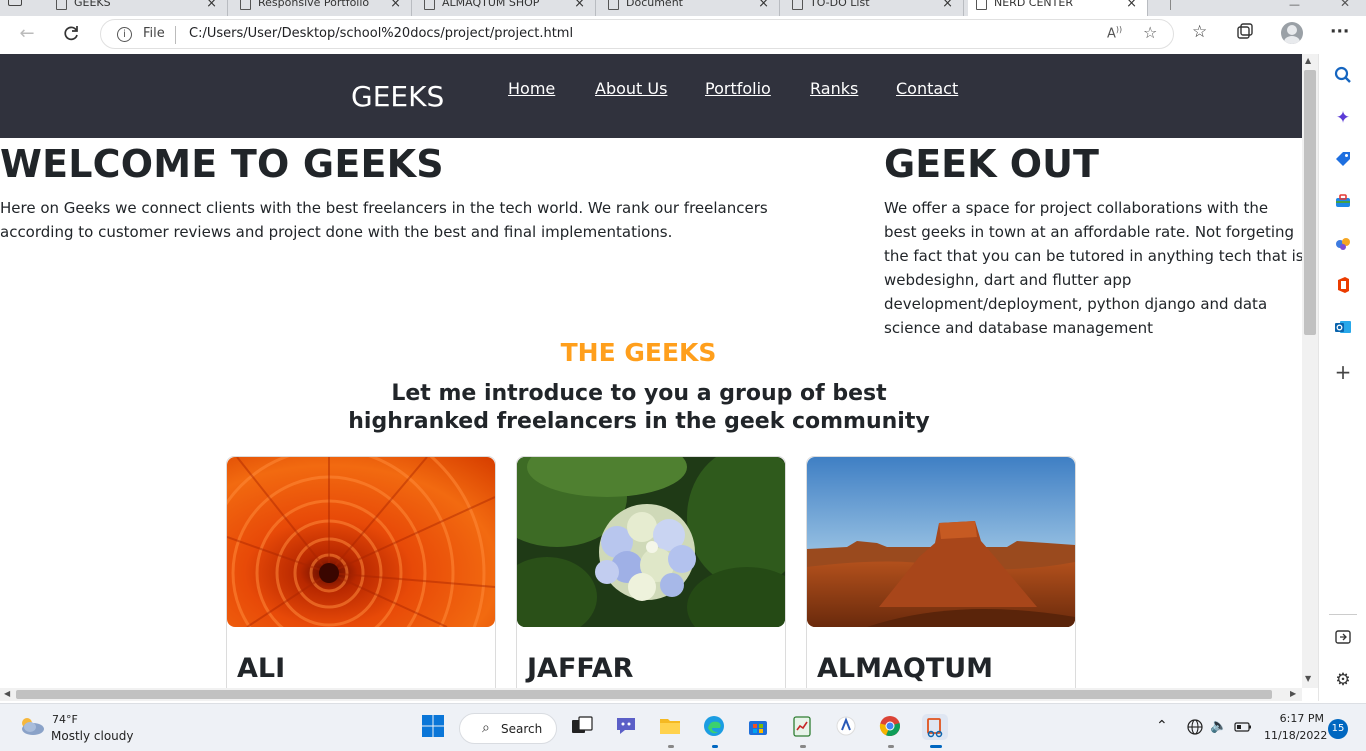  What do you see at coordinates (7, 693) in the screenshot?
I see `scroll-left-icon: ◀` at bounding box center [7, 693].